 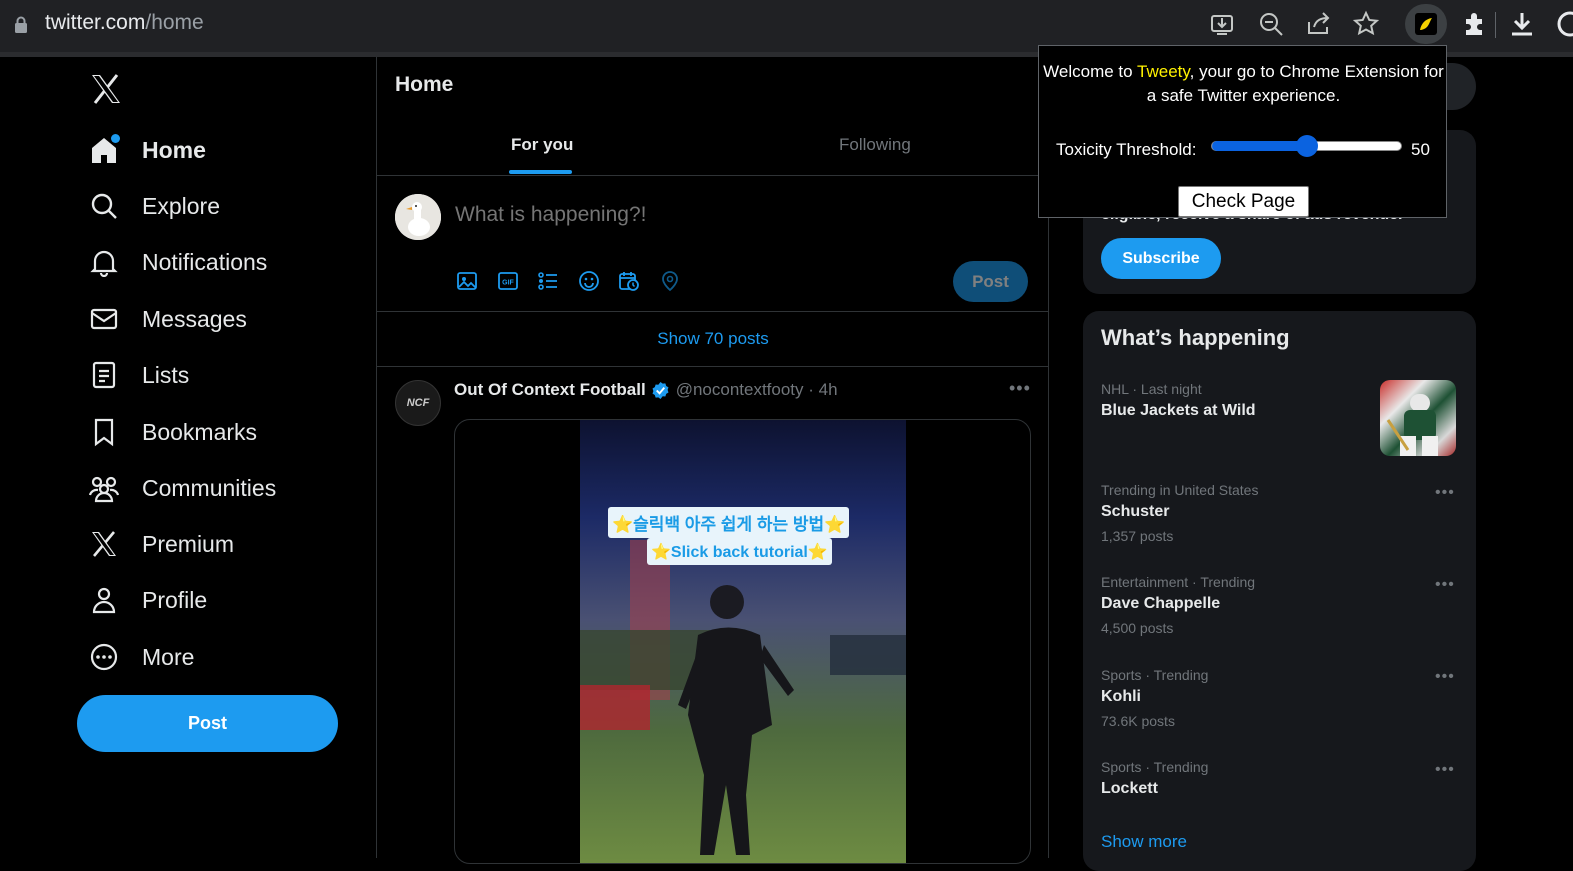 I want to click on nav-messages: Messages, so click(x=167, y=319).